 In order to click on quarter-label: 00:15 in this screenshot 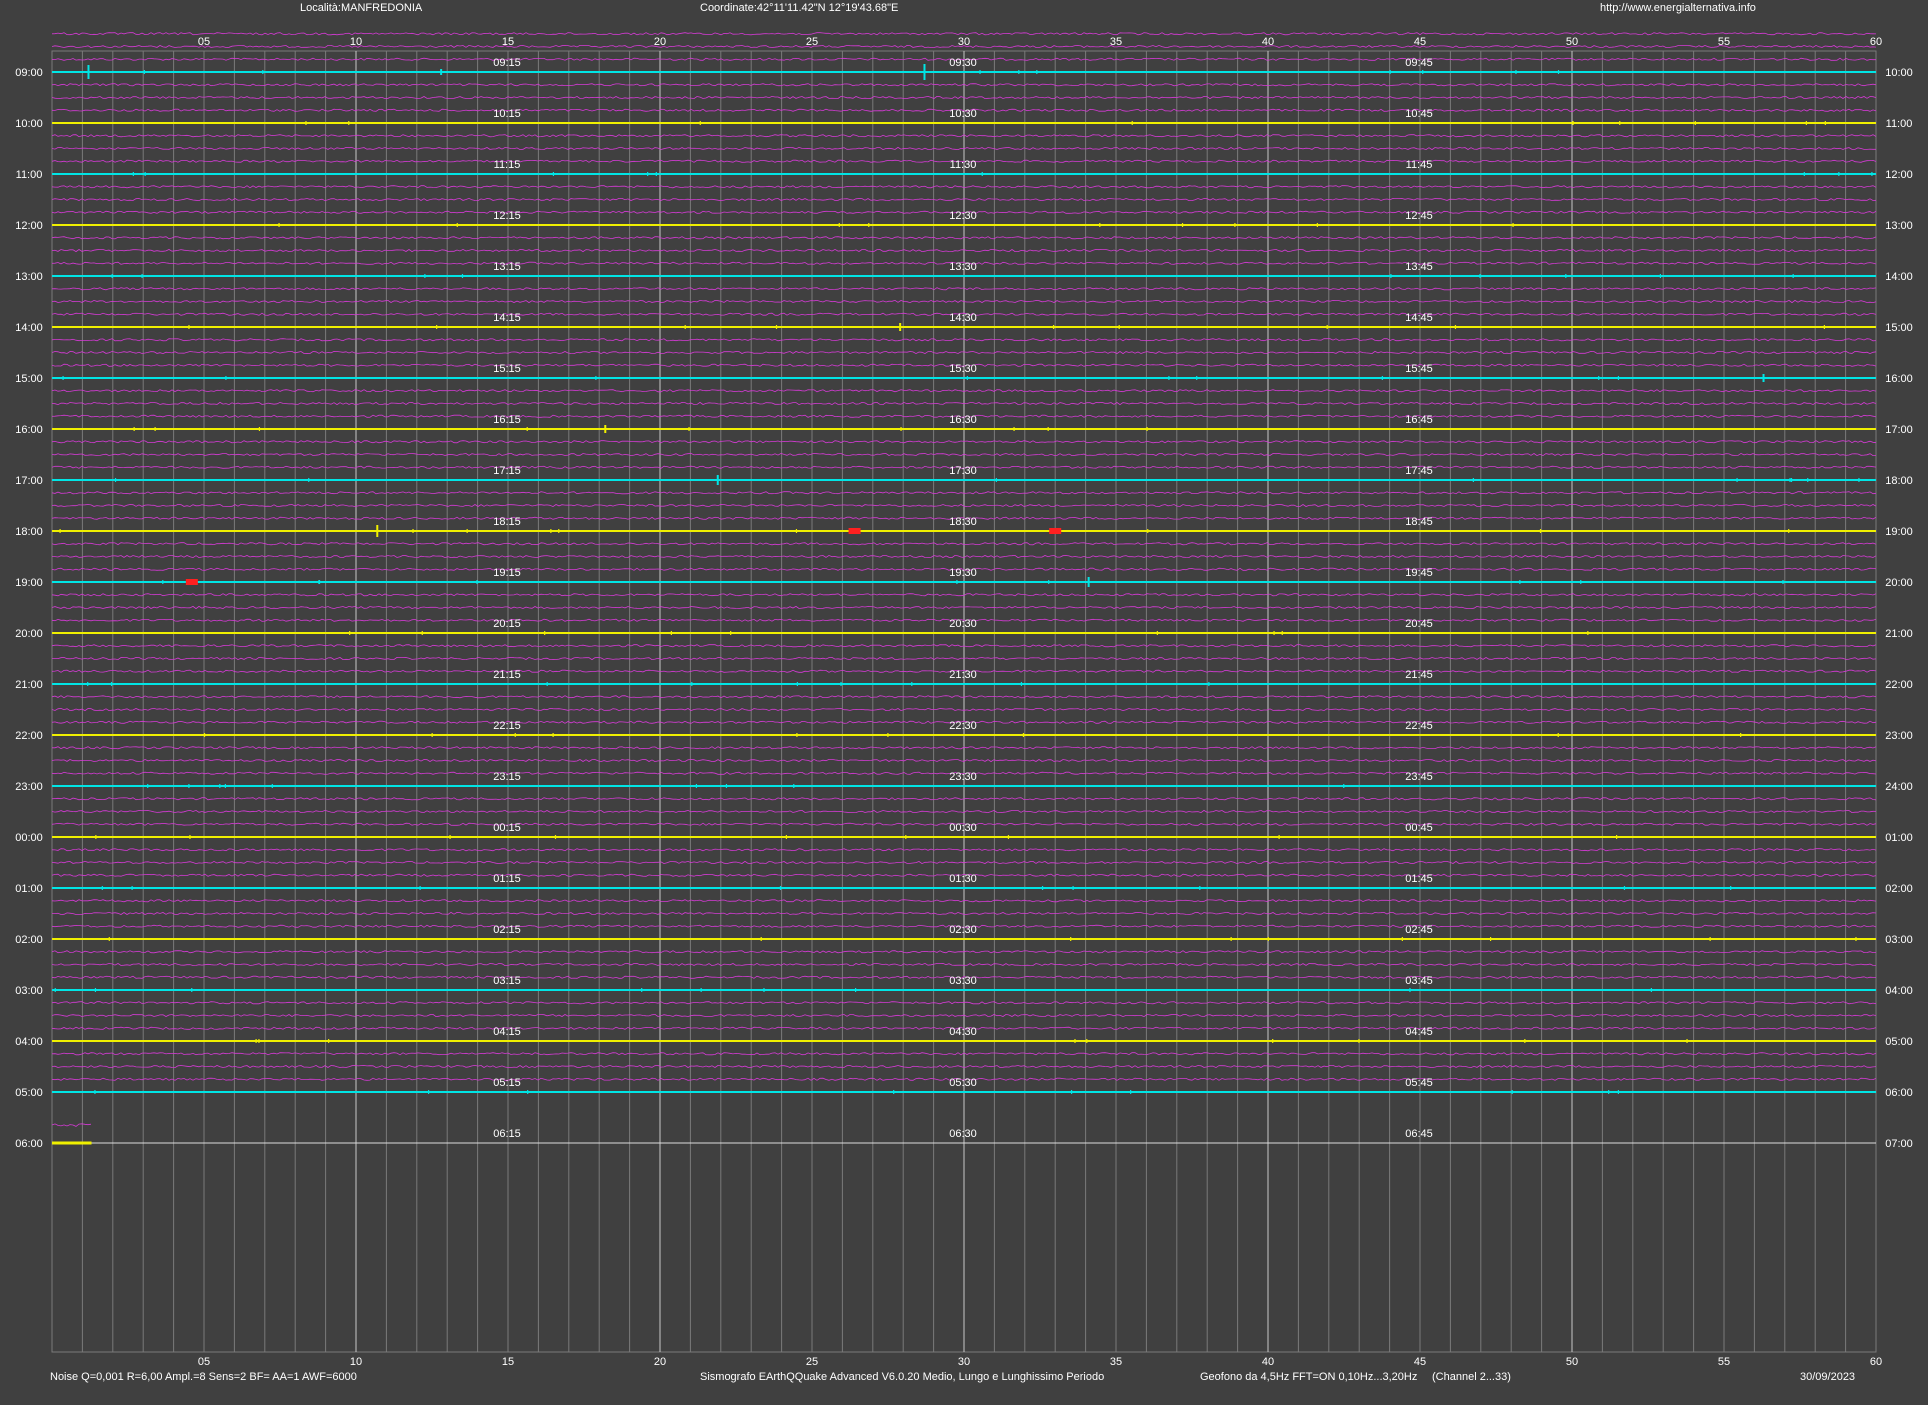, I will do `click(507, 828)`.